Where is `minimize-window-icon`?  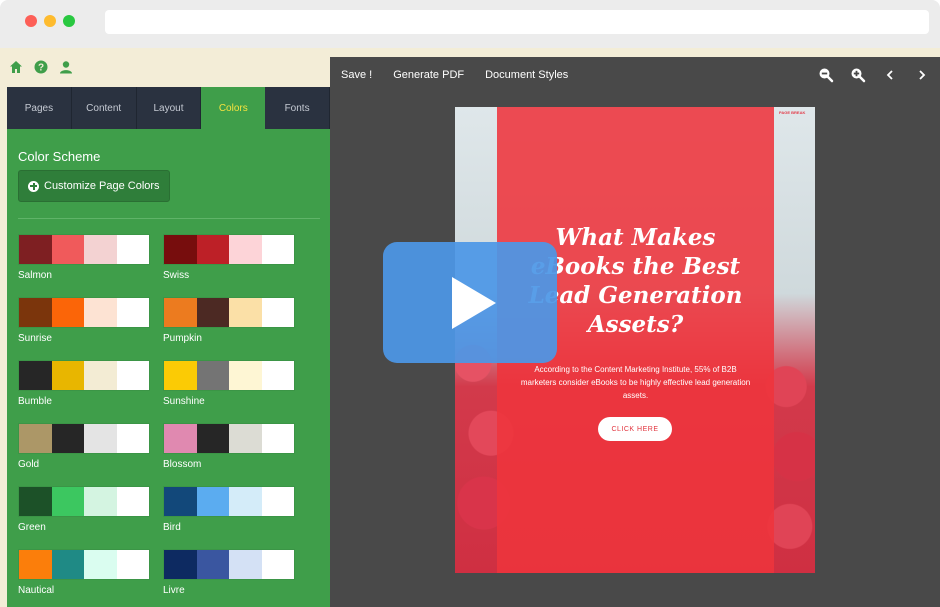 minimize-window-icon is located at coordinates (50, 21).